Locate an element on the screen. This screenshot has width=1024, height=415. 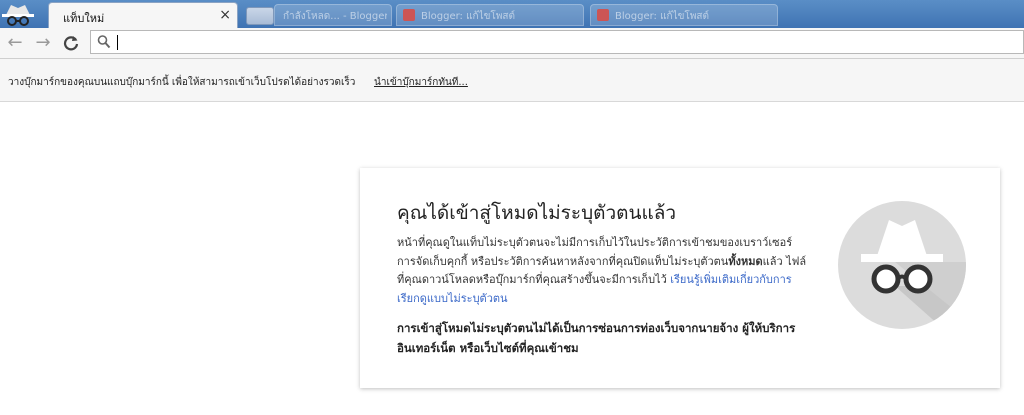
incognito-icon is located at coordinates (23, 14).